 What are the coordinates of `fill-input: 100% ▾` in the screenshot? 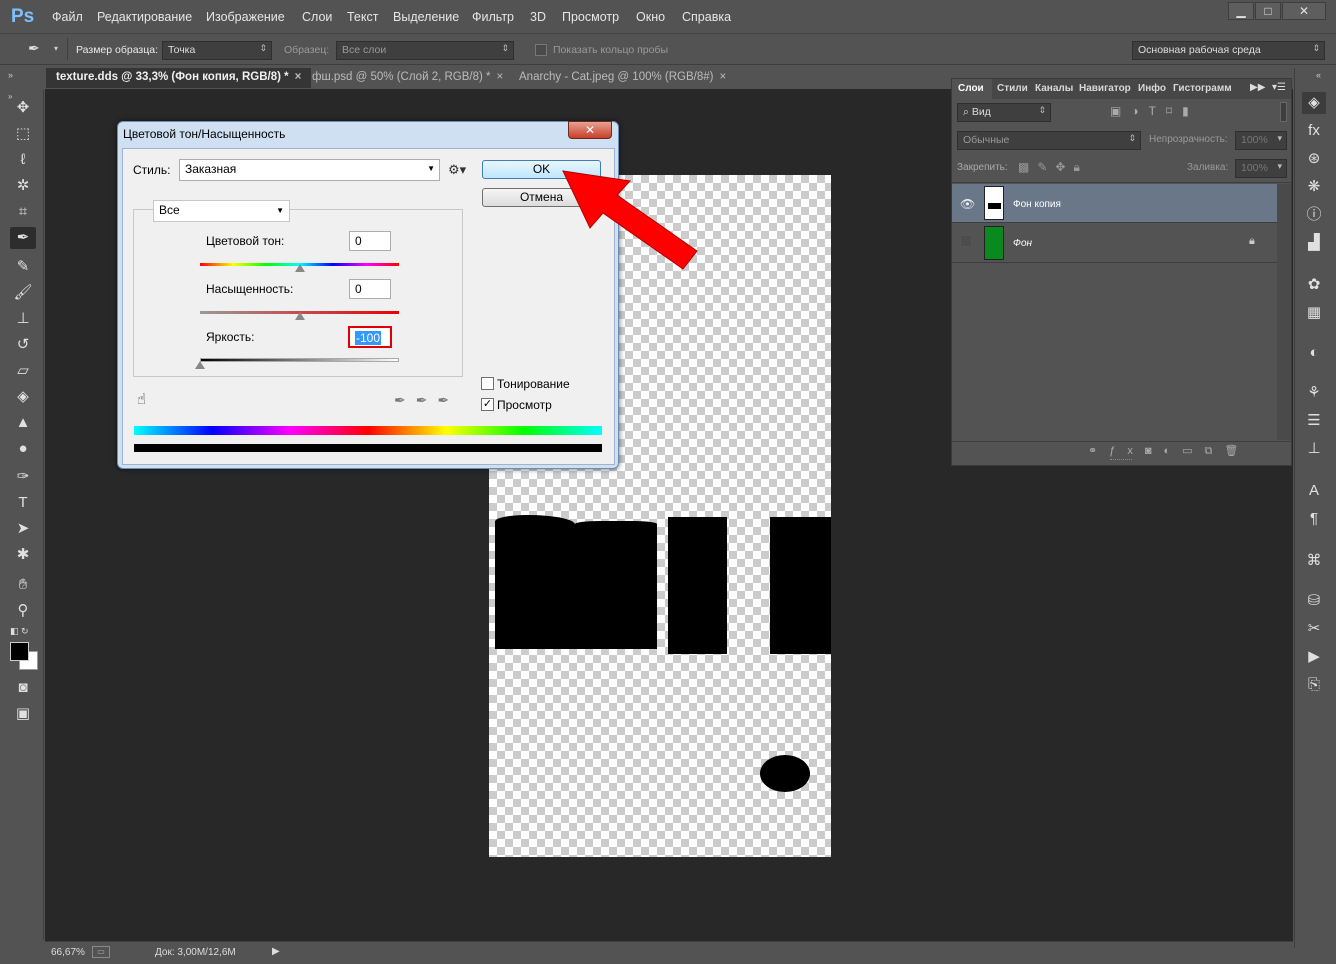 It's located at (1261, 168).